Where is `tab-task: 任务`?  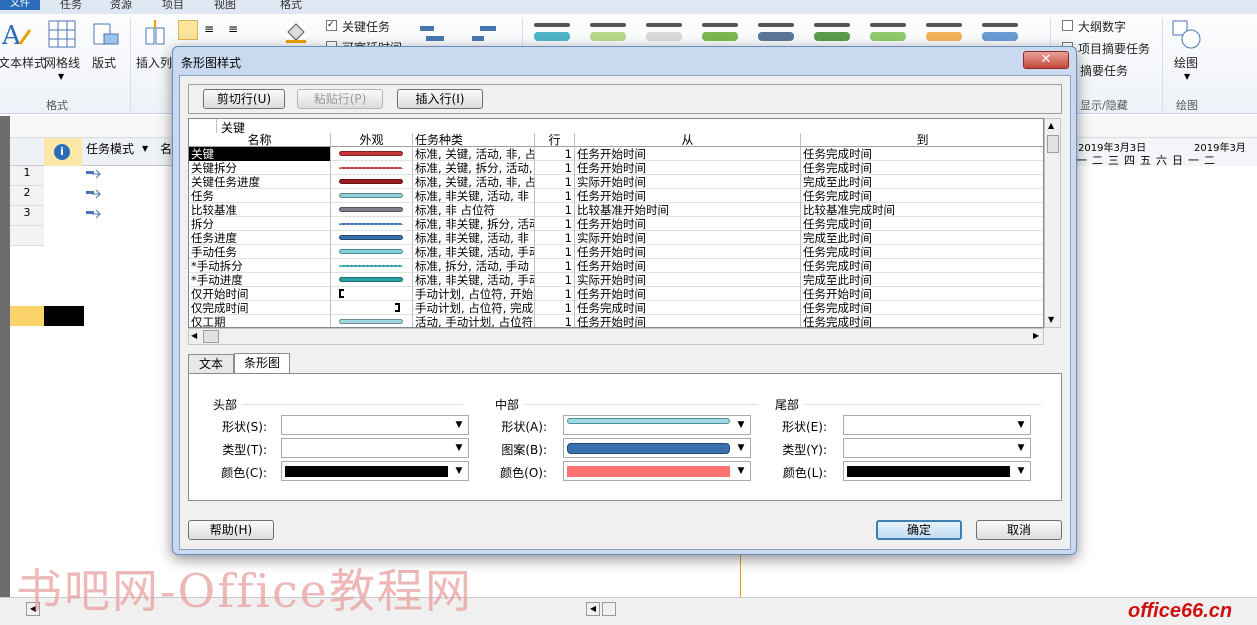 tab-task: 任务 is located at coordinates (71, 6).